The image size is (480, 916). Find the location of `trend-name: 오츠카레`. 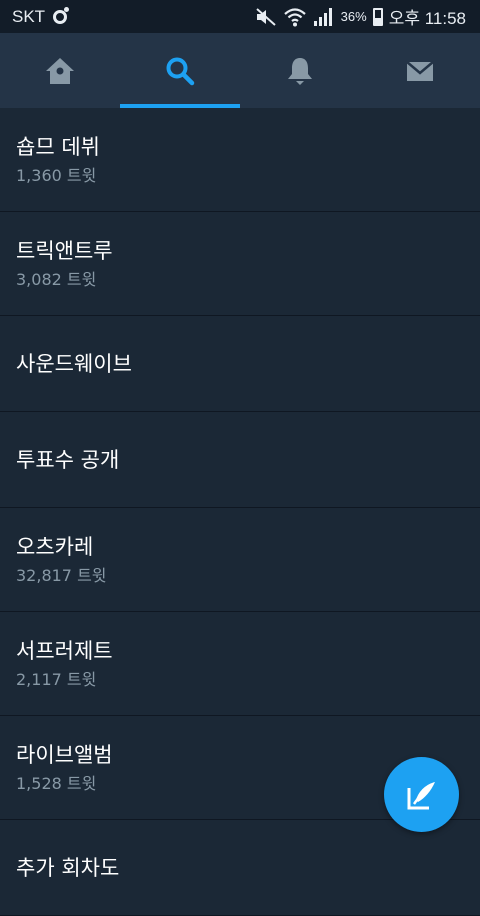

trend-name: 오츠카레 is located at coordinates (55, 546).